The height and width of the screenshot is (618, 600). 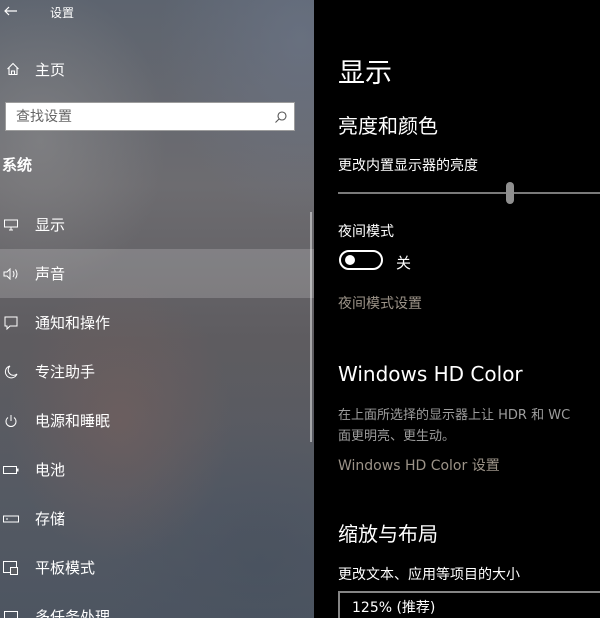 What do you see at coordinates (62, 13) in the screenshot?
I see `window-title: 设置` at bounding box center [62, 13].